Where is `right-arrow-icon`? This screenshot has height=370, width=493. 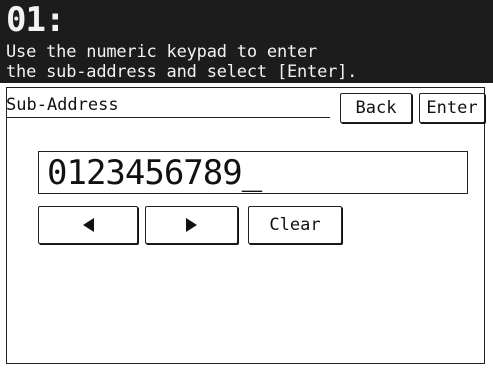
right-arrow-icon is located at coordinates (191, 225).